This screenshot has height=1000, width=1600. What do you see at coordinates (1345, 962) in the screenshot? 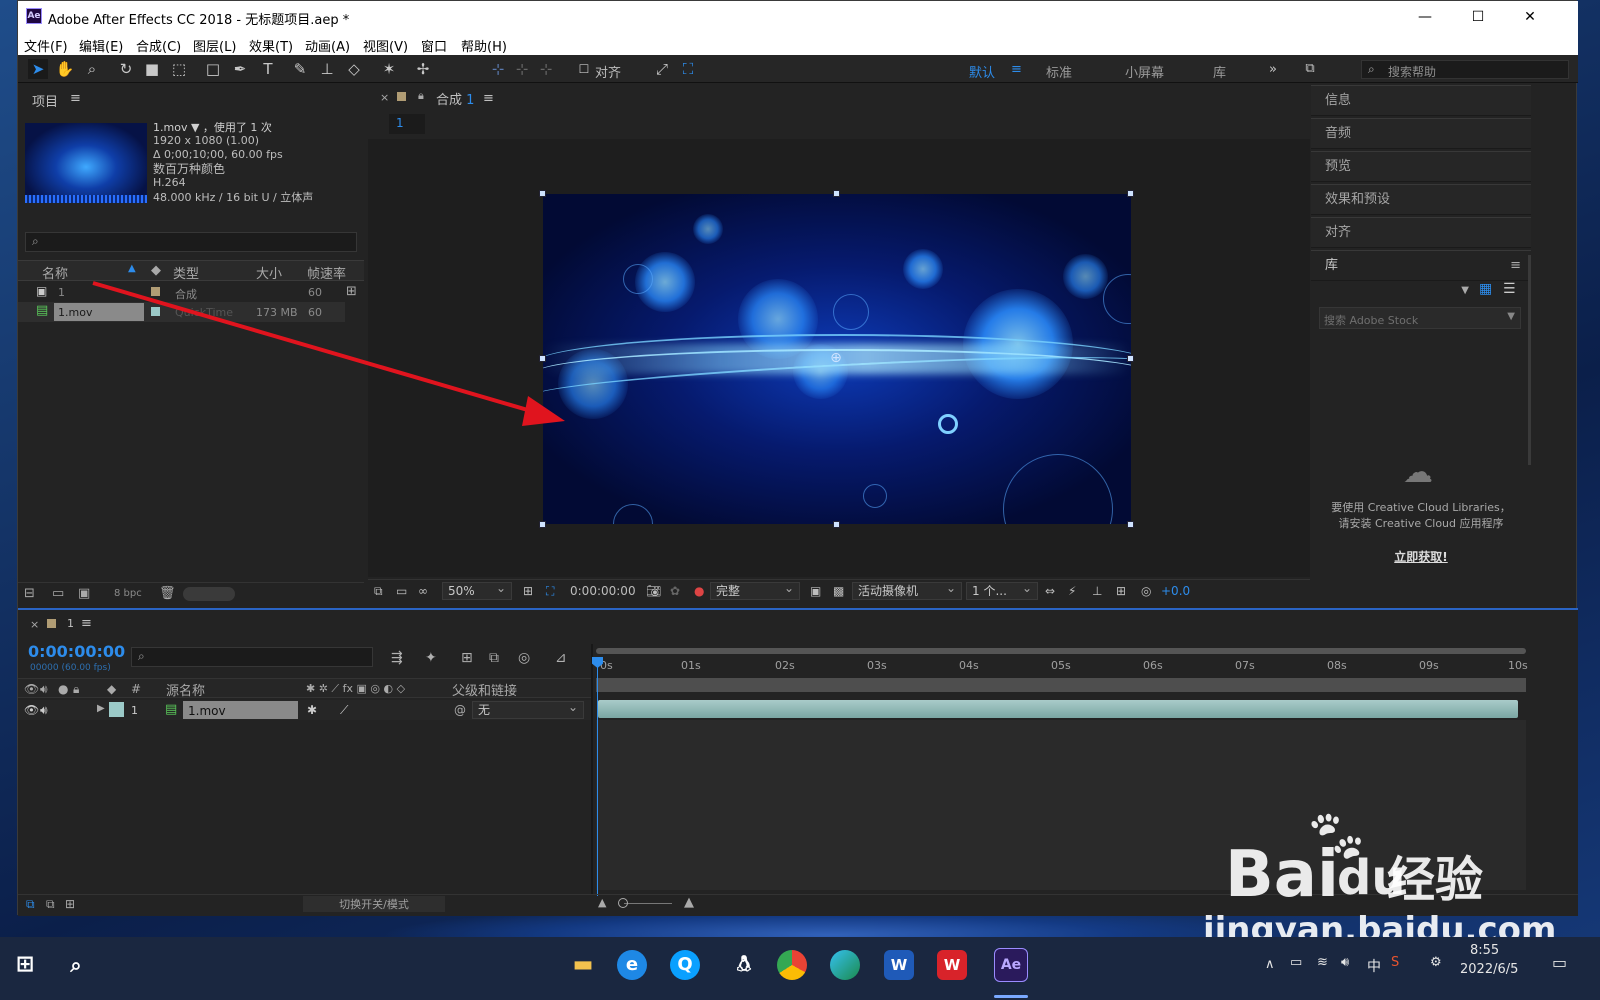
I see `volume-icon: 🔊︎` at bounding box center [1345, 962].